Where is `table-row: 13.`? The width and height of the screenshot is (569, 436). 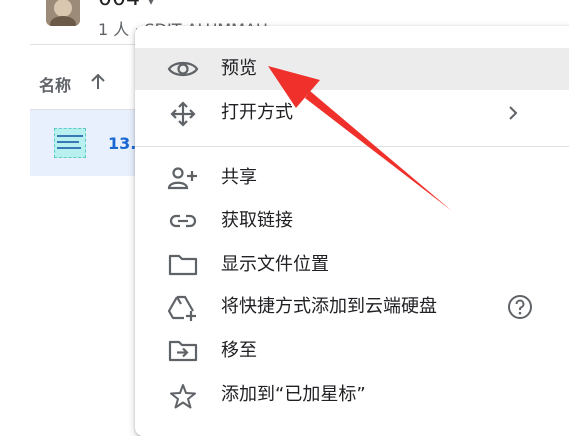 table-row: 13. is located at coordinates (85, 143).